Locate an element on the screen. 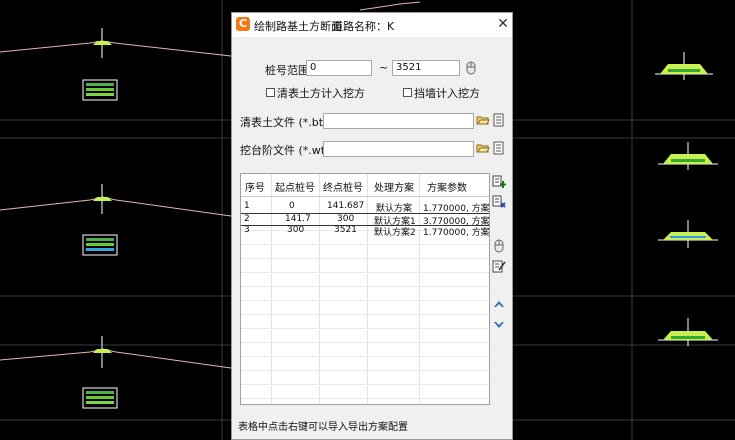 This screenshot has height=440, width=735. step-file-input is located at coordinates (398, 149).